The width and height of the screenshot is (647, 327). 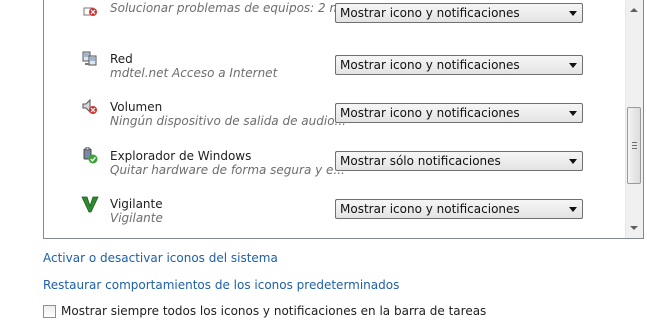 I want to click on behavior-select: Mostrar sólo notificaciones, so click(x=459, y=161).